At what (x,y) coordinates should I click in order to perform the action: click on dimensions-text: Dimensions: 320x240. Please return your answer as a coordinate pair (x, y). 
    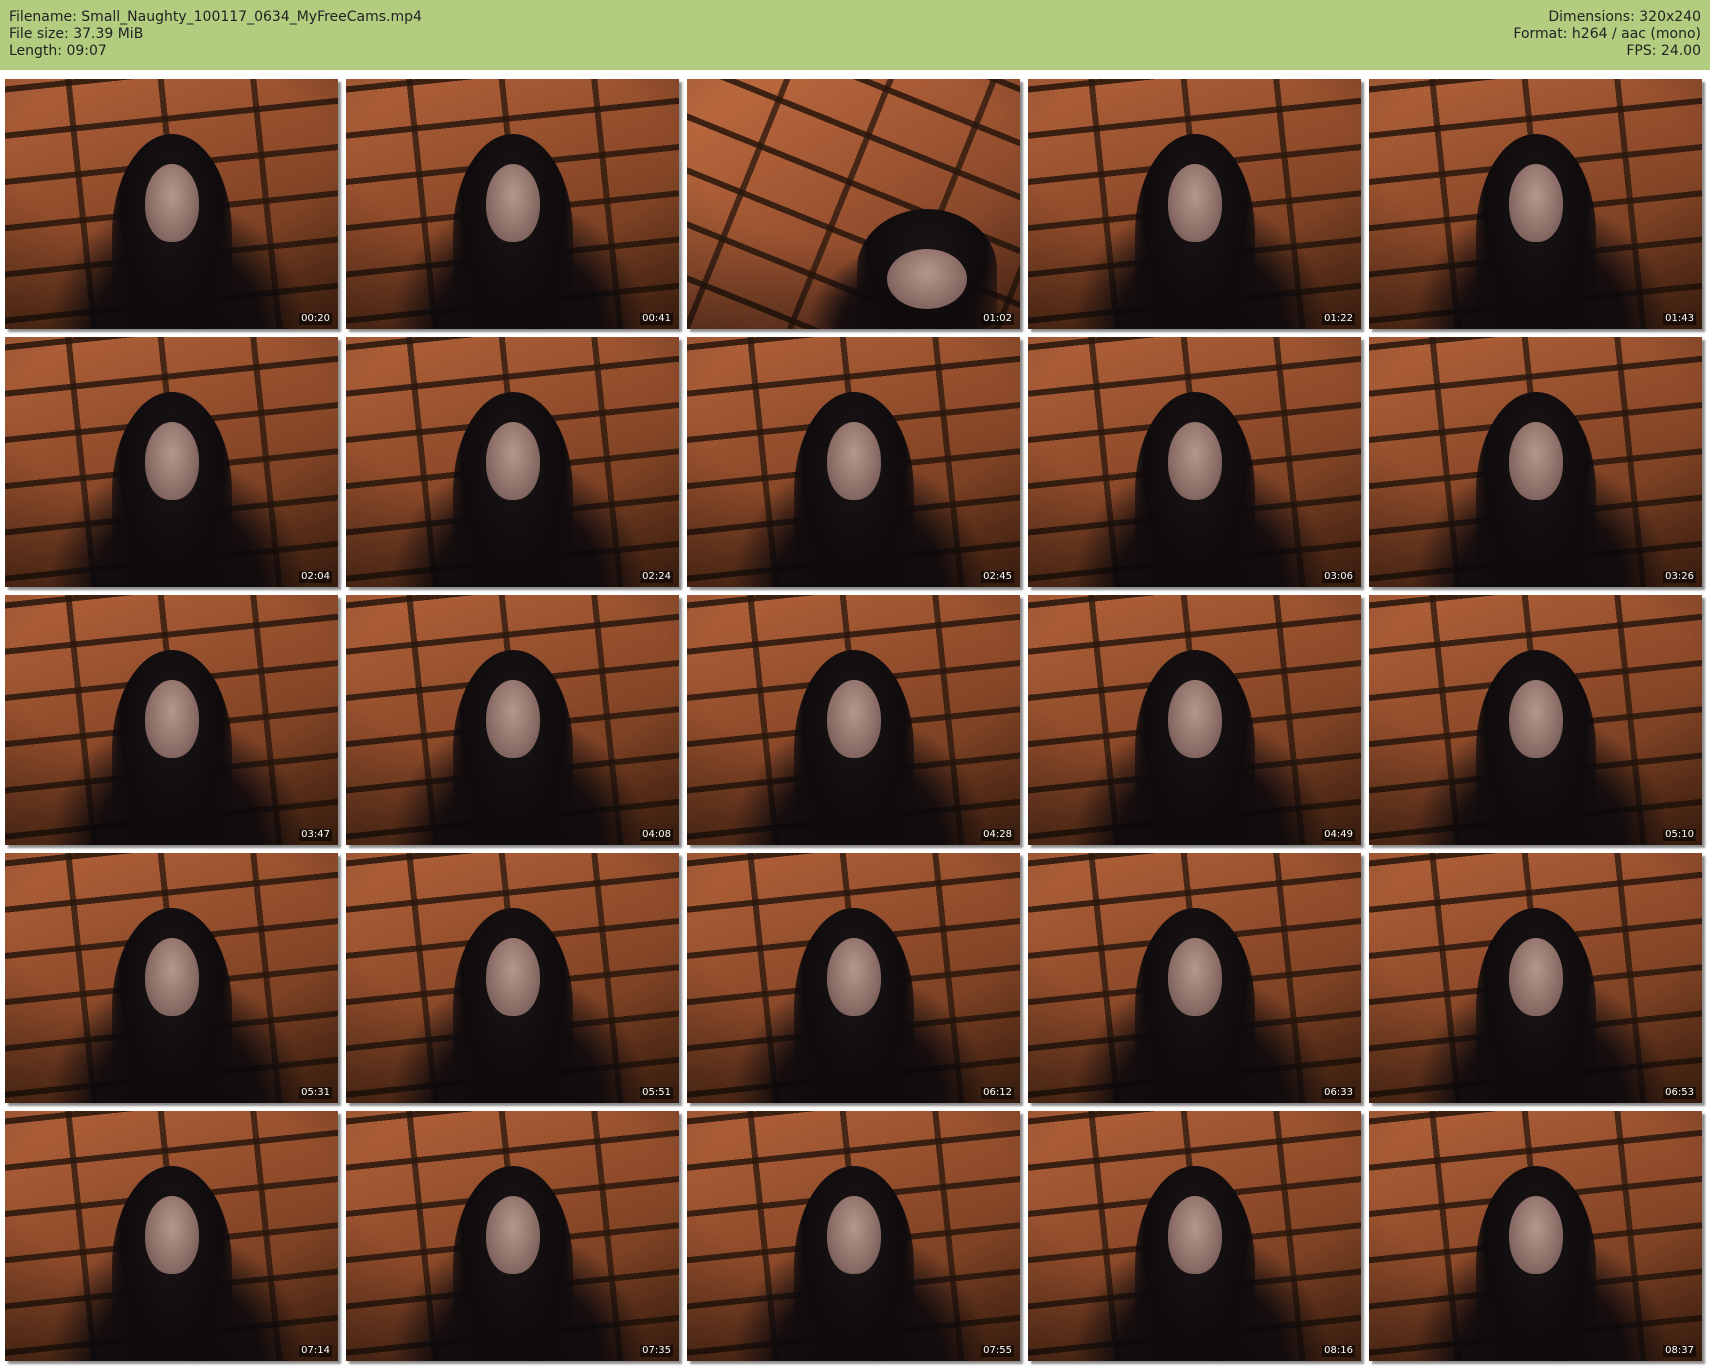
    Looking at the image, I should click on (1624, 17).